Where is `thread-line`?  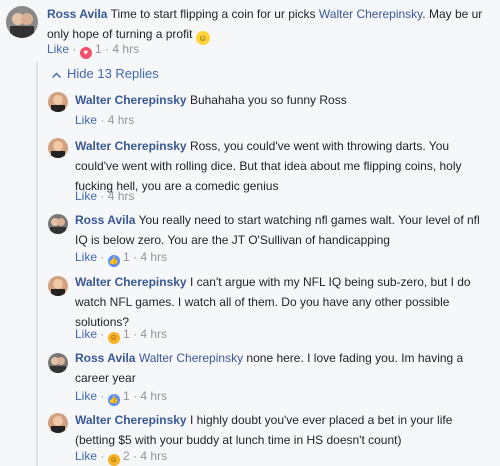 thread-line is located at coordinates (37, 264).